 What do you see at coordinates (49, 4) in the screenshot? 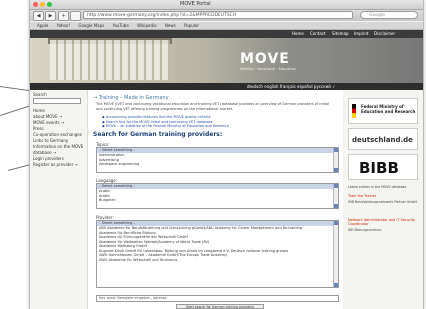
I see `zoom-window-icon` at bounding box center [49, 4].